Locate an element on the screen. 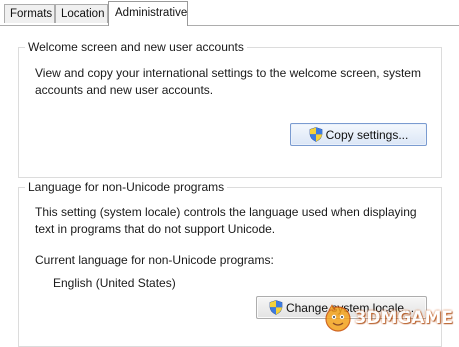 Image resolution: width=459 pixels, height=347 pixels. welcome-description-line2: accounts and new user accounts. is located at coordinates (124, 90).